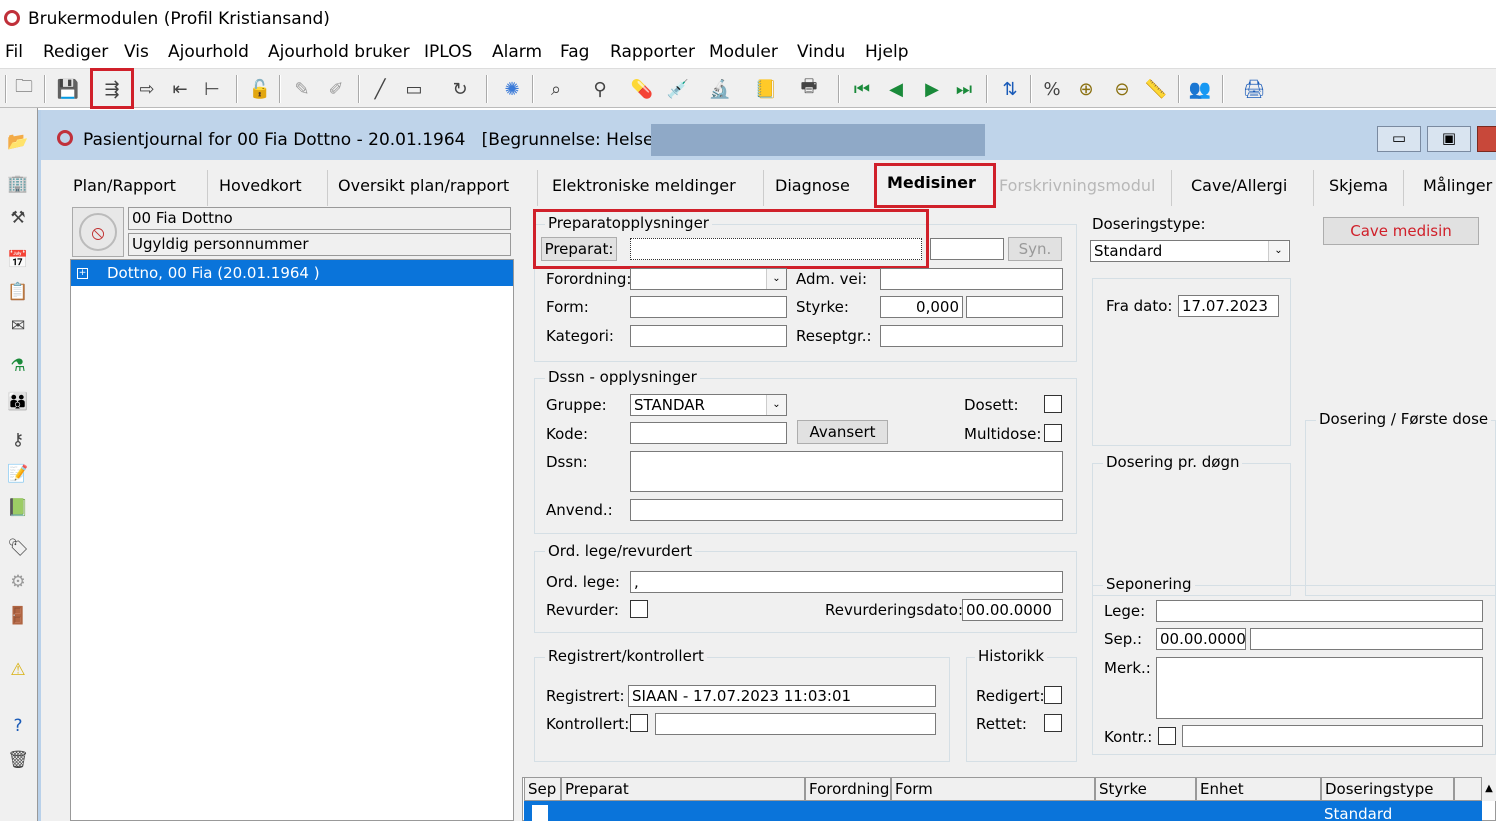 This screenshot has width=1496, height=823. Describe the element at coordinates (1201, 639) in the screenshot. I see `sep-date-field: 00.00.0000` at that location.